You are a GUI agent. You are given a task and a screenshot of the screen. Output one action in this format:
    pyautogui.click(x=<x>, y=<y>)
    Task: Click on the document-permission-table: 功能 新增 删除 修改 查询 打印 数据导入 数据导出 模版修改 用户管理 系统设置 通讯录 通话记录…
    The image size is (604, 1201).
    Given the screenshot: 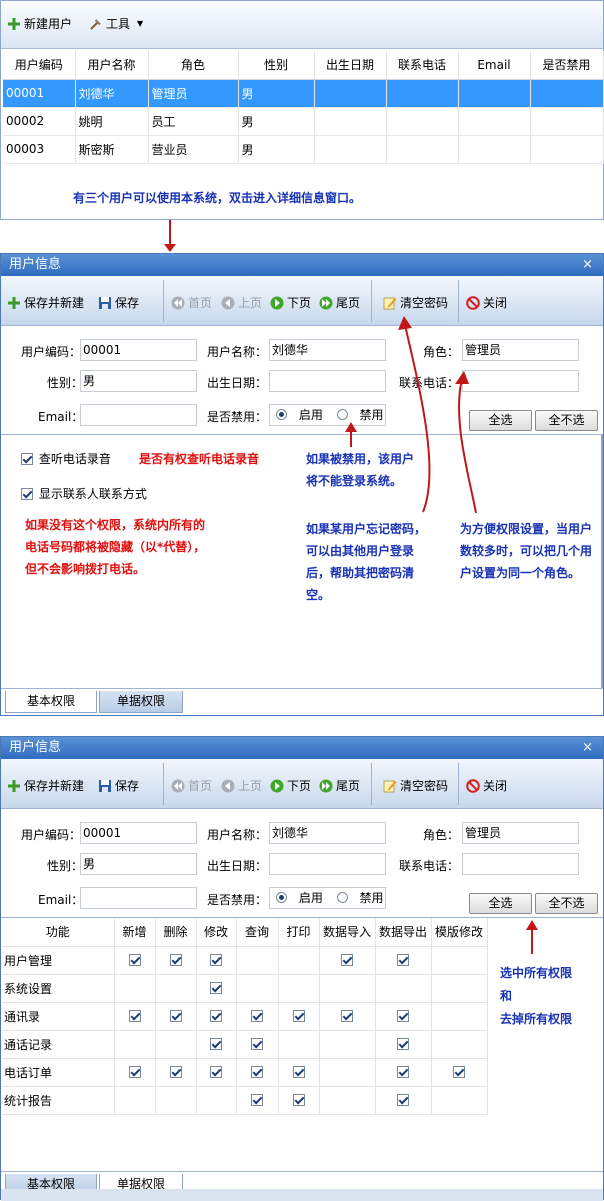 What is the action you would take?
    pyautogui.click(x=245, y=1016)
    